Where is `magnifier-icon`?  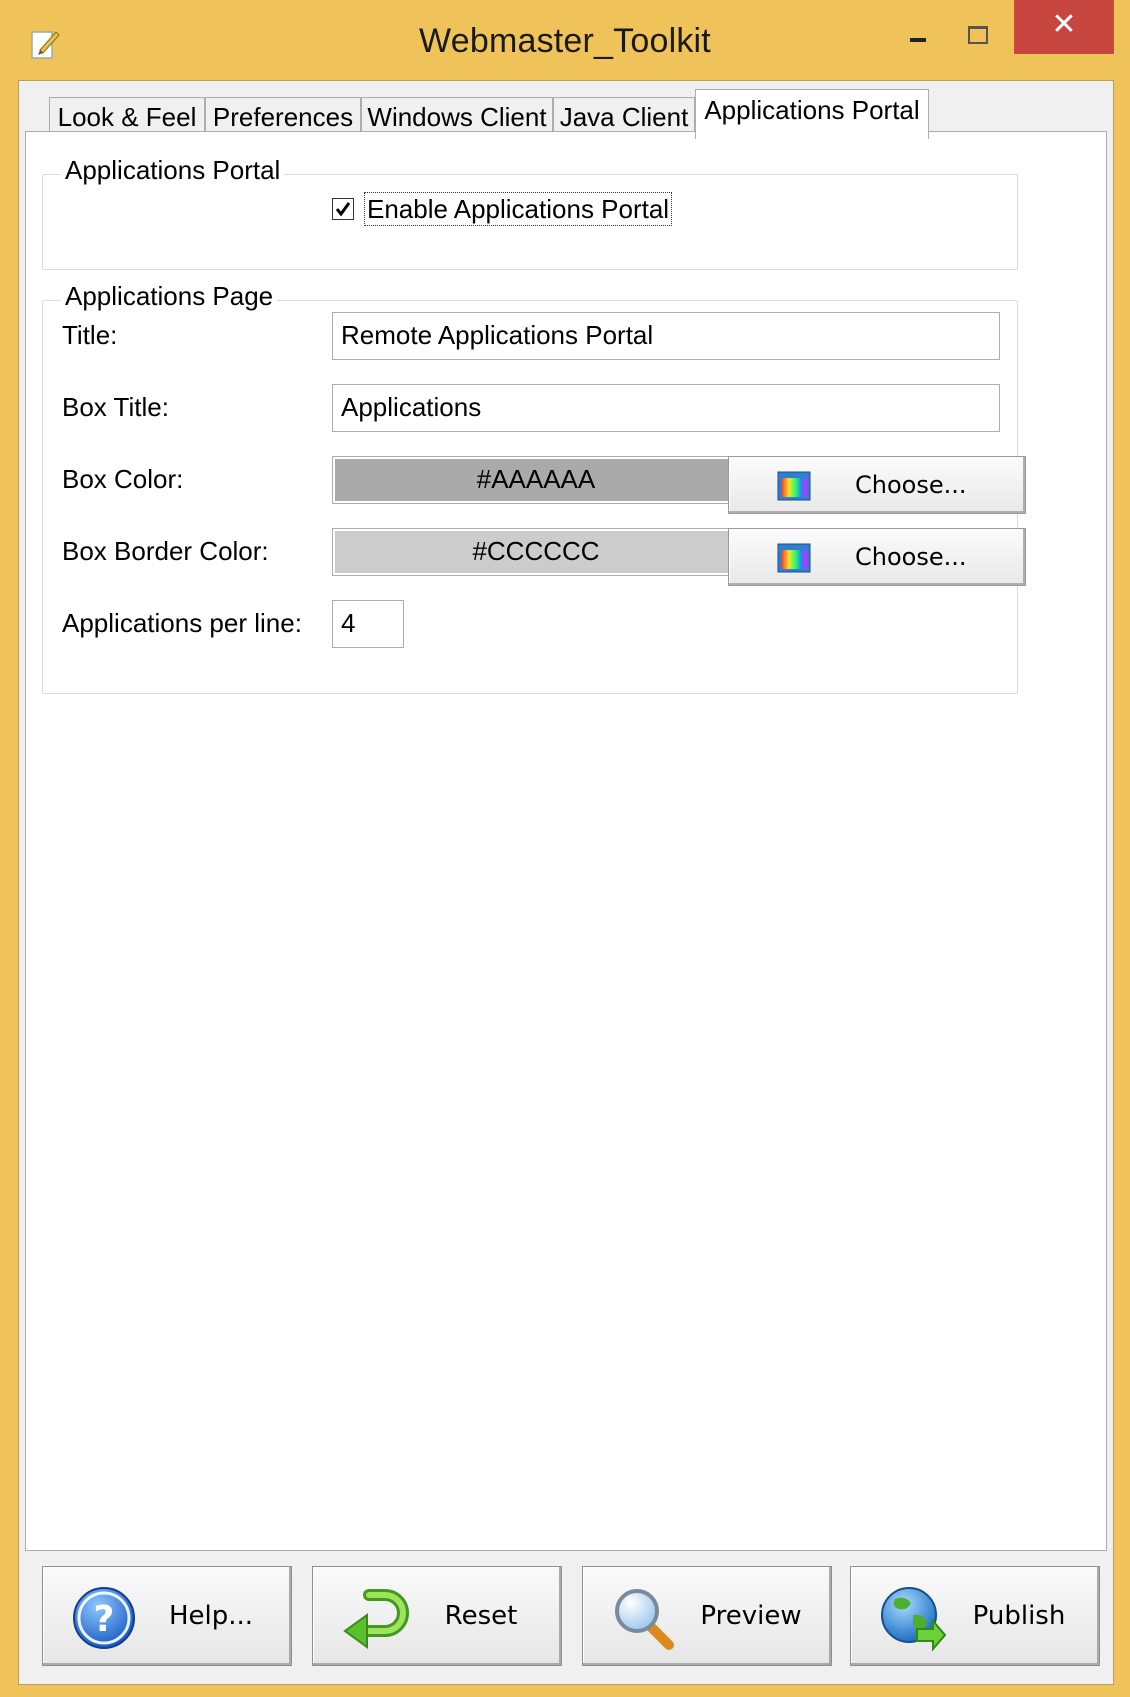
magnifier-icon is located at coordinates (644, 1619).